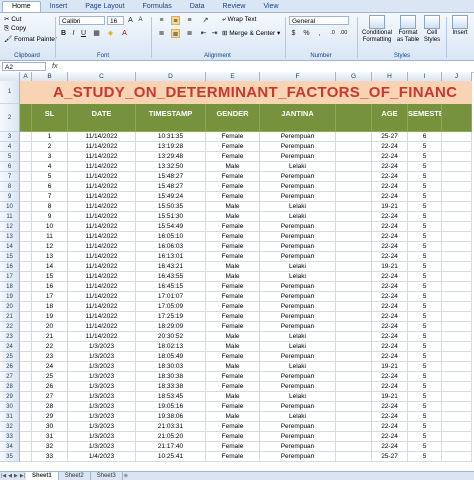 This screenshot has width=474, height=480. I want to click on cell: 6, so click(425, 137).